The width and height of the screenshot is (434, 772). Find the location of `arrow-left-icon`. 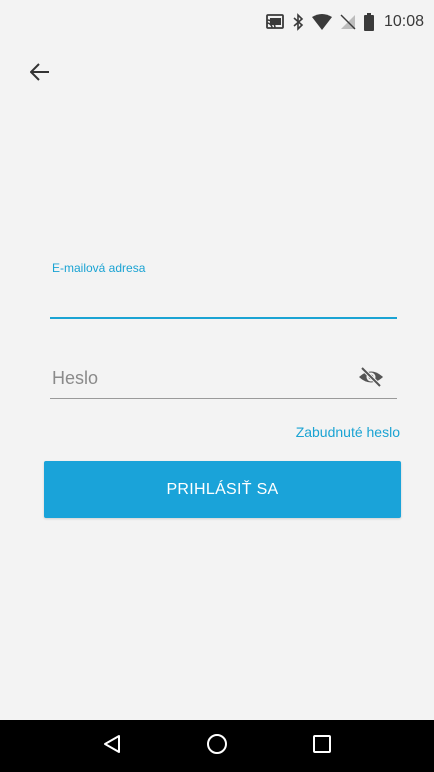

arrow-left-icon is located at coordinates (39, 74).